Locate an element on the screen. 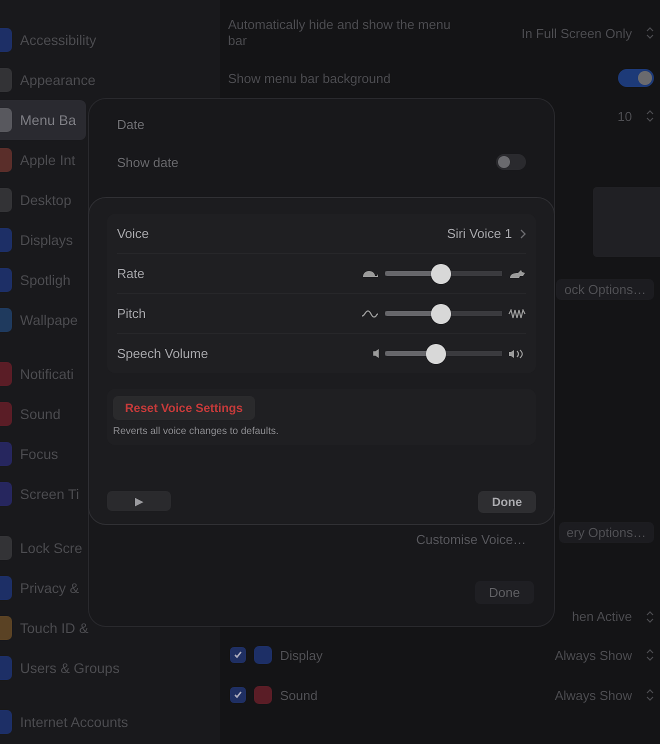 The image size is (660, 744). control-label: Sound is located at coordinates (299, 695).